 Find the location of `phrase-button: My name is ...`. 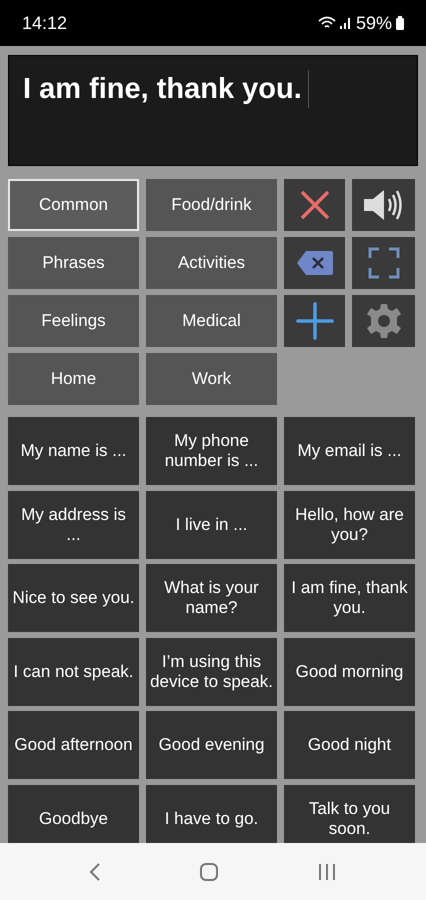

phrase-button: My name is ... is located at coordinates (73, 451).